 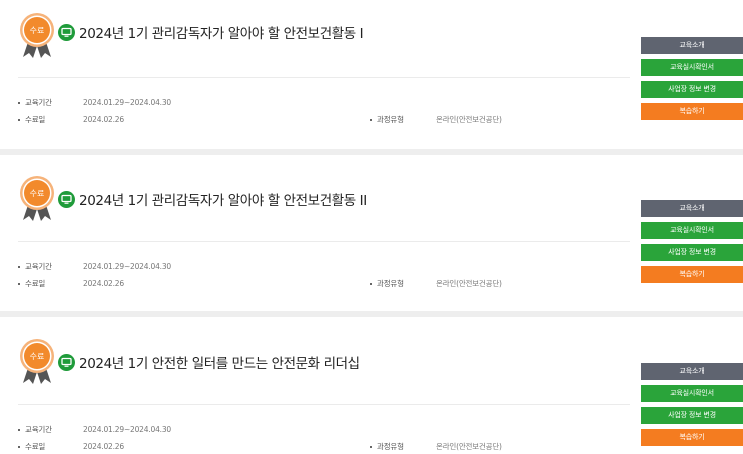 I want to click on course-title: 2024년 1기 안전한 일터를 만드는 안전문화 리더십, so click(x=219, y=362).